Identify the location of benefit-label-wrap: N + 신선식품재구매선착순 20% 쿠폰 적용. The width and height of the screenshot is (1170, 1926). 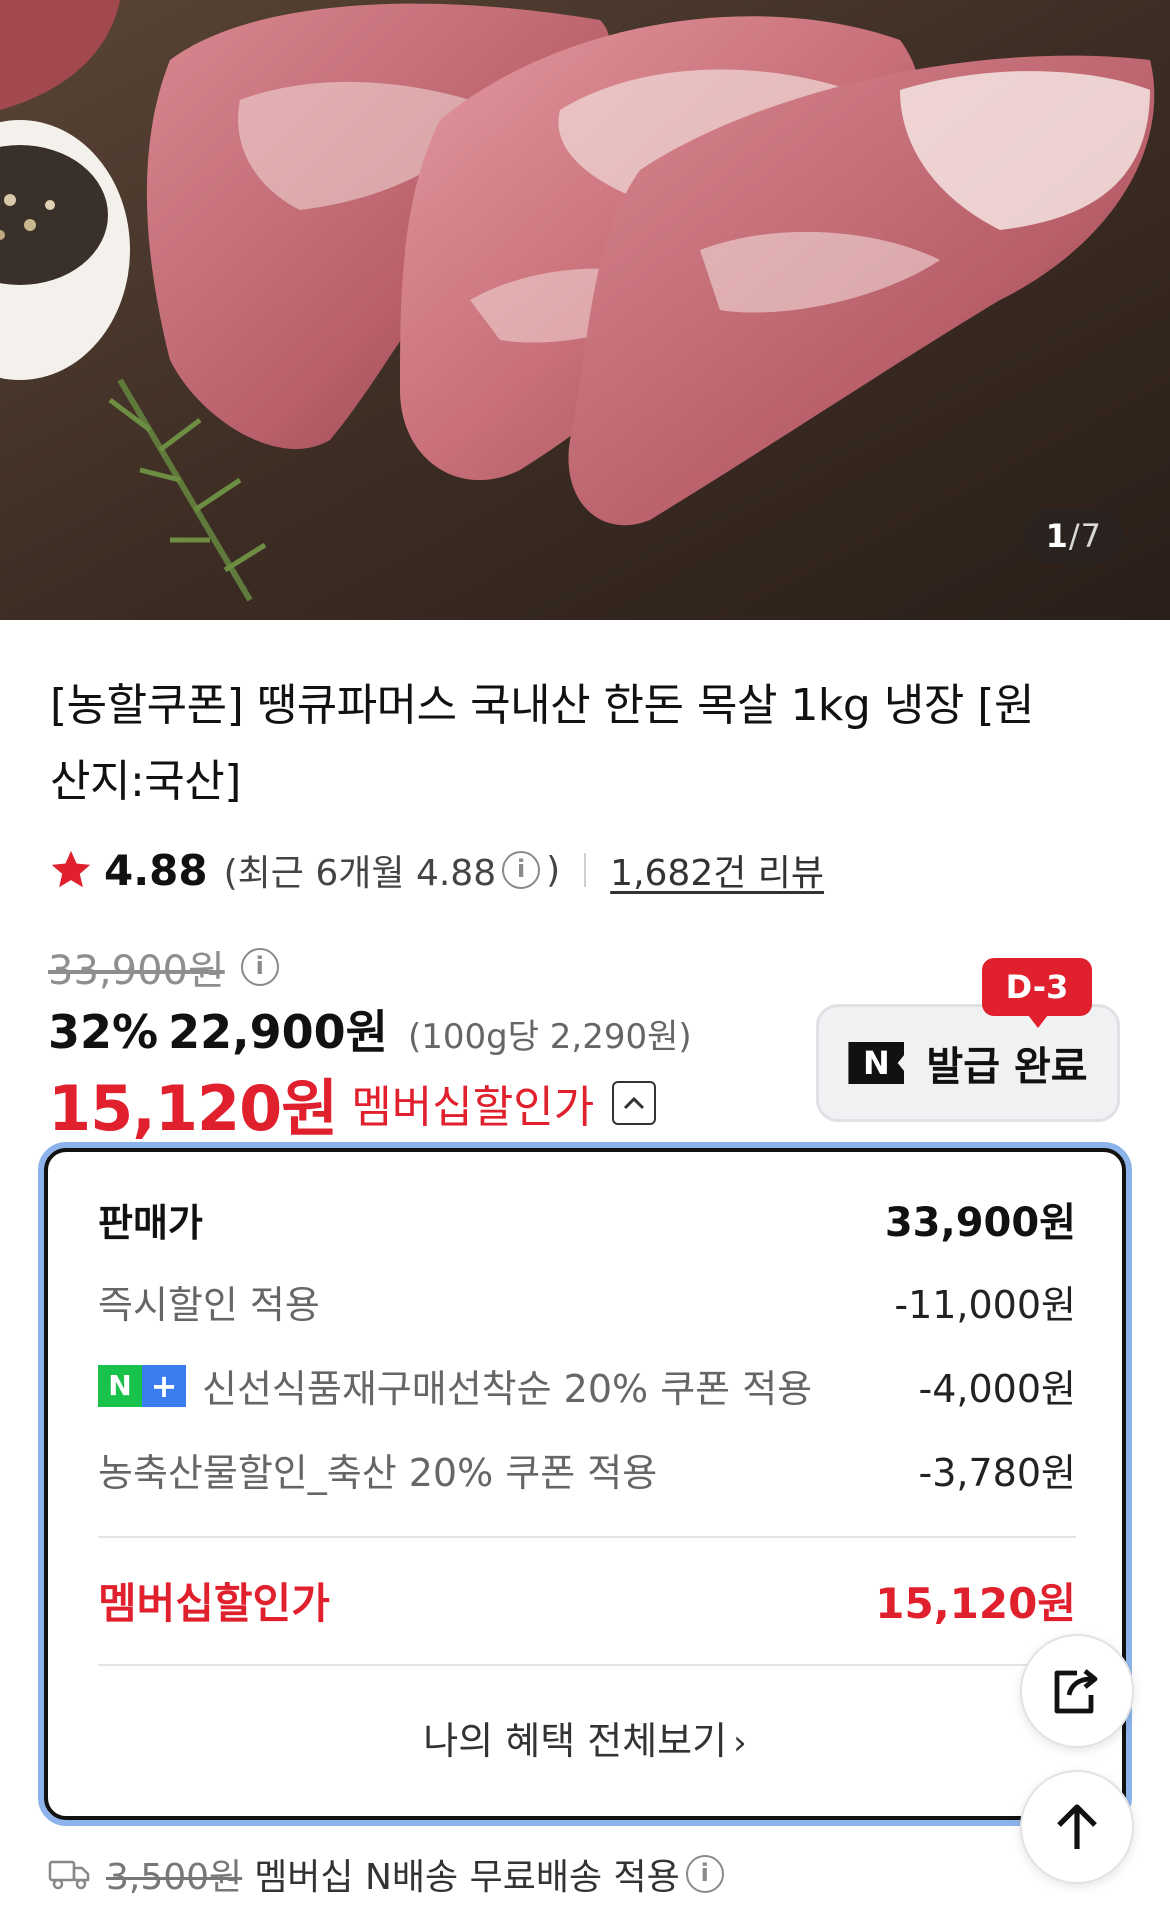
(455, 1385).